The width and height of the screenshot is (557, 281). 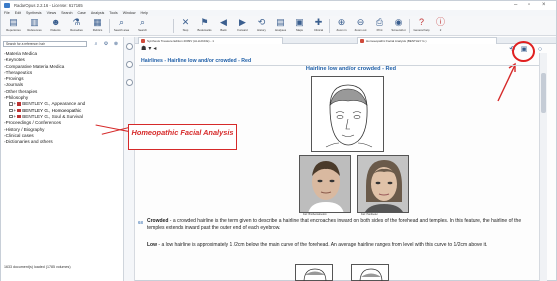 What do you see at coordinates (37, 267) in the screenshot?
I see `document-count: 1633 document(s) loaded (1785 volumes)` at bounding box center [37, 267].